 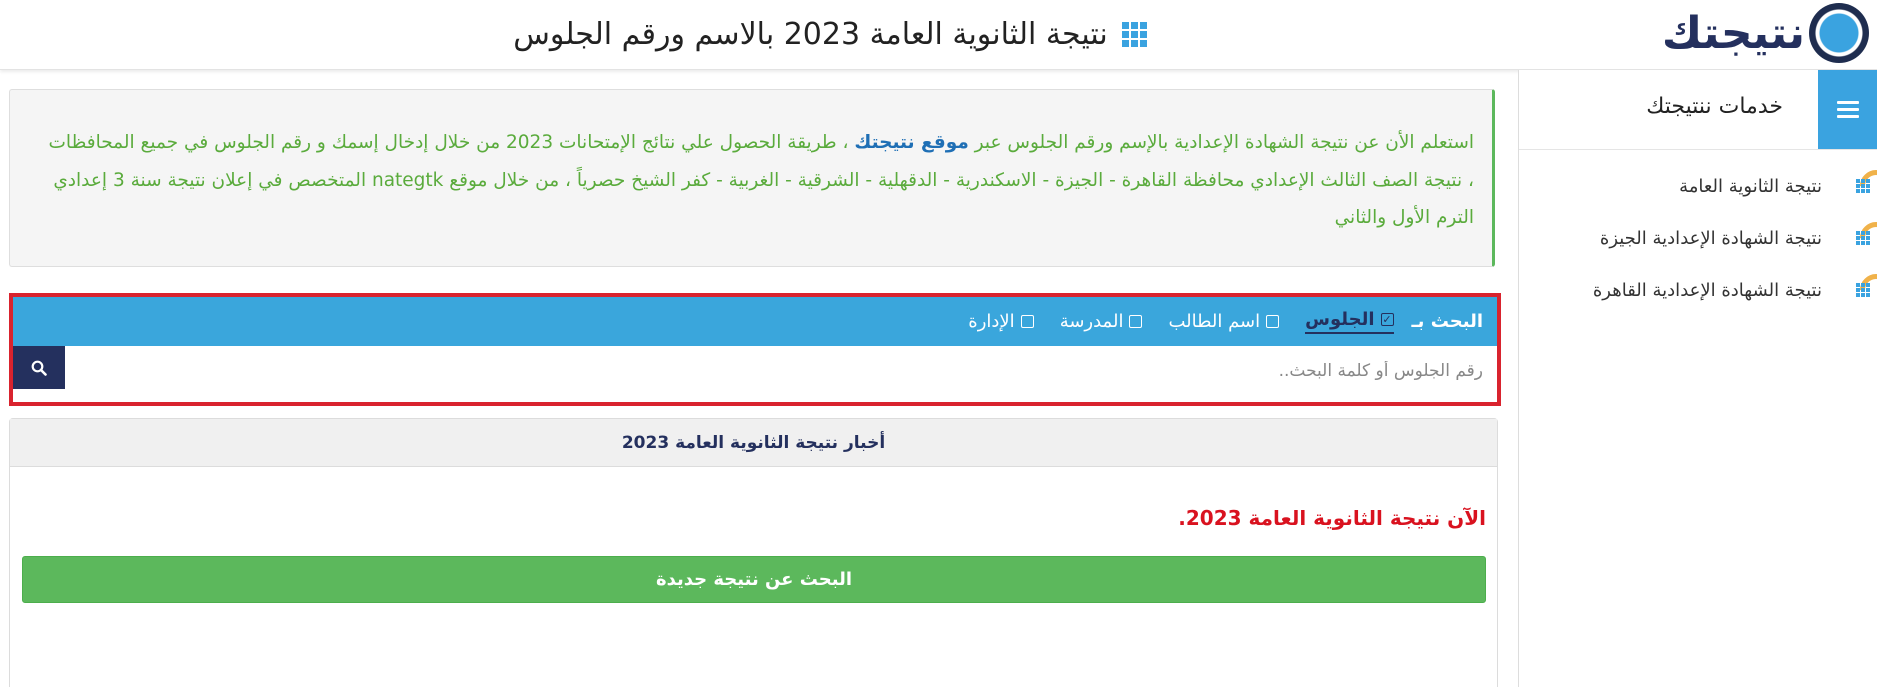 I want to click on search-option-label: الإدارة, so click(x=991, y=321).